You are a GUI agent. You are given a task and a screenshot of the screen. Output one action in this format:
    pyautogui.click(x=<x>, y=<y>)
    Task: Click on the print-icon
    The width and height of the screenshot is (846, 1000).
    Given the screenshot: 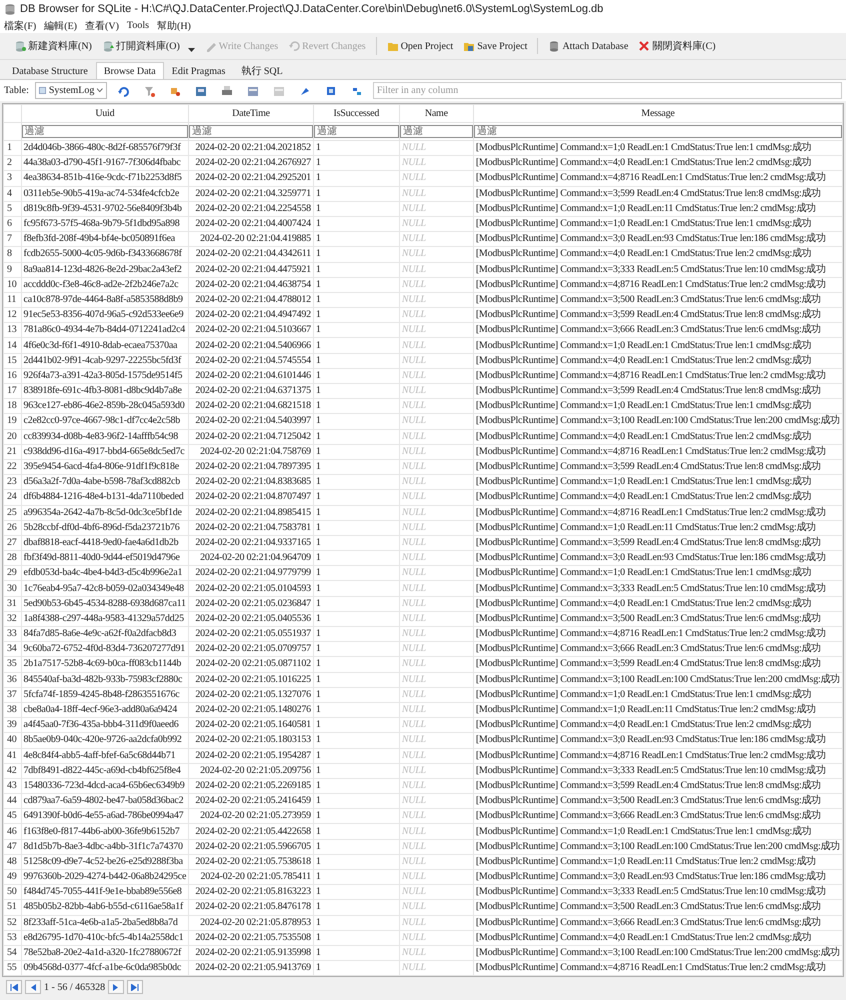 What is the action you would take?
    pyautogui.click(x=226, y=90)
    